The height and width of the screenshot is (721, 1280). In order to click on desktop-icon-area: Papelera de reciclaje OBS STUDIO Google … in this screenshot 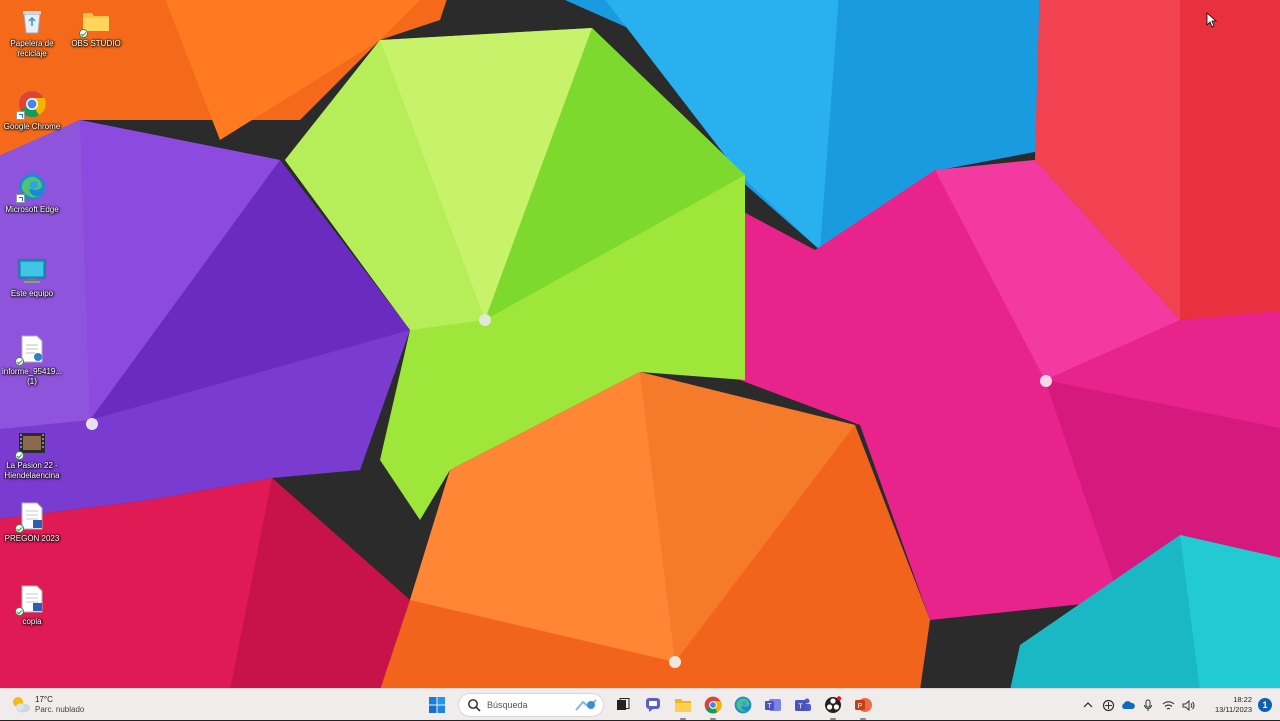, I will do `click(60, 344)`.